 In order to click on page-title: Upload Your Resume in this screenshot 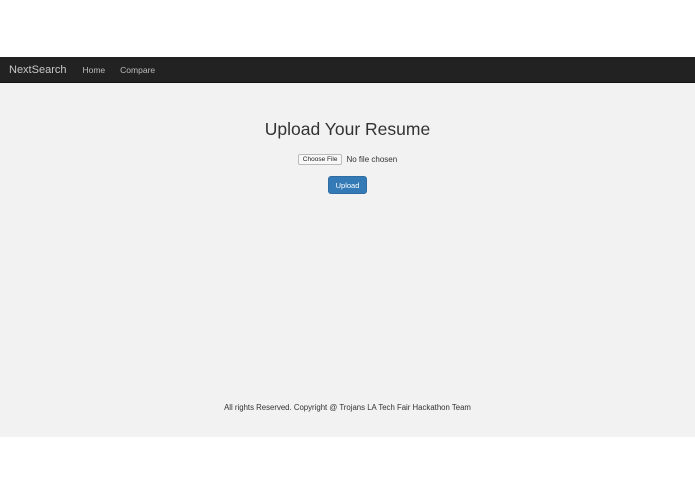, I will do `click(347, 129)`.